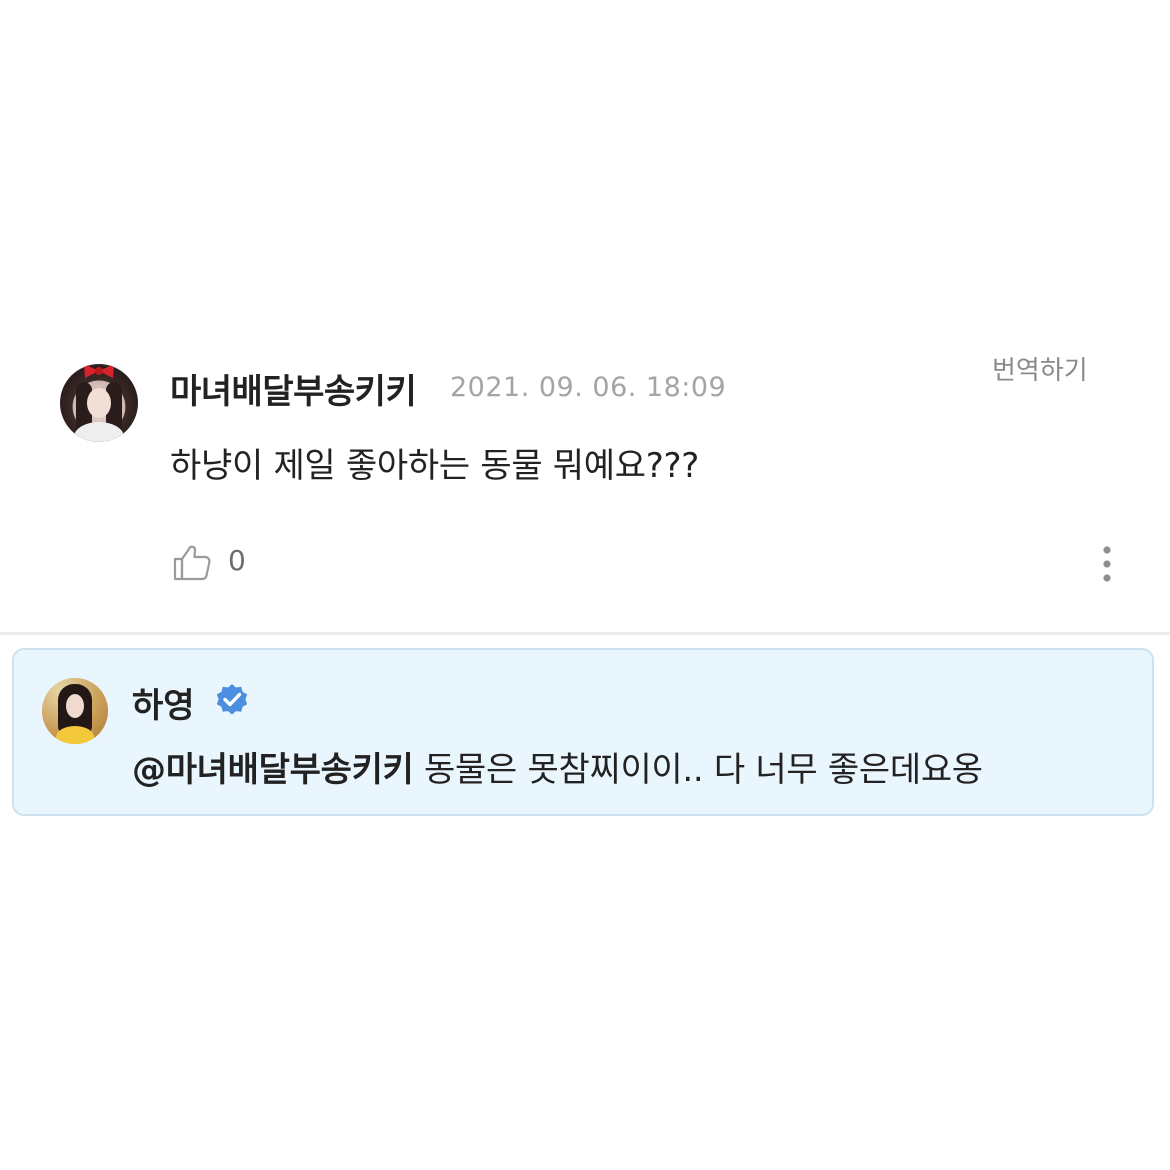  What do you see at coordinates (698, 770) in the screenshot?
I see `reply-message: 동물은 못참찌이이.. 다 너무 좋은데요옹` at bounding box center [698, 770].